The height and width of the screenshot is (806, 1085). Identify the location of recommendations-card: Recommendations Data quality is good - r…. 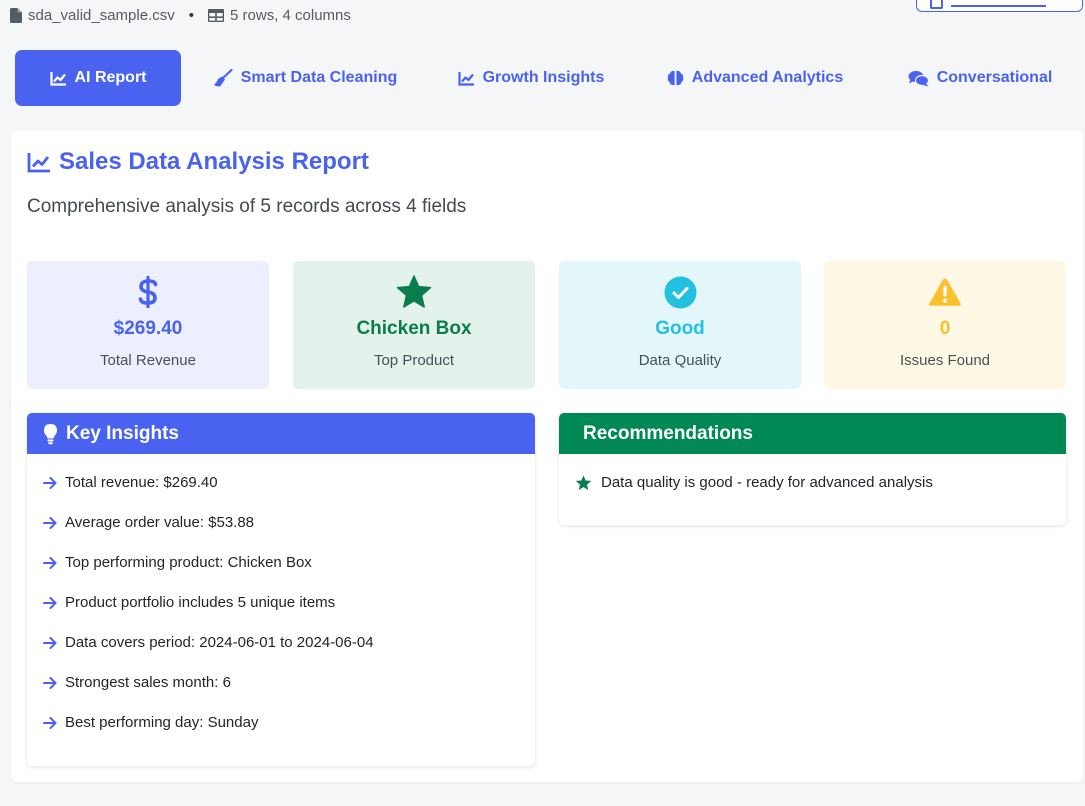
(812, 469).